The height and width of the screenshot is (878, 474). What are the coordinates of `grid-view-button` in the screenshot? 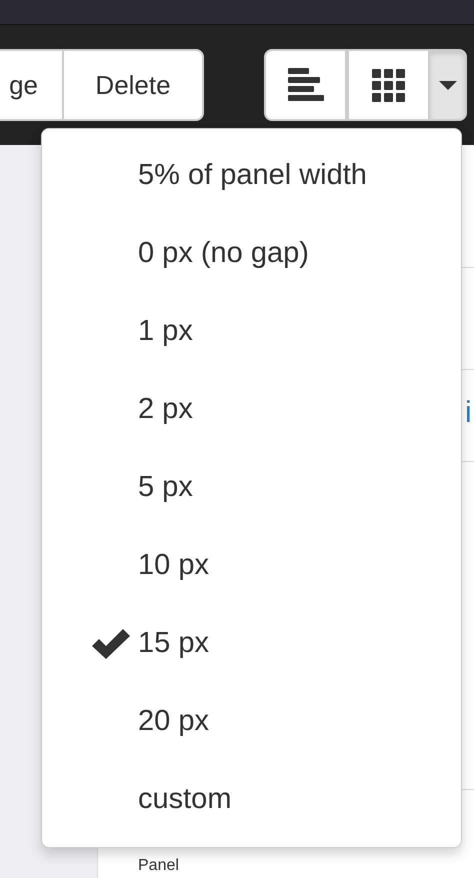 It's located at (388, 85).